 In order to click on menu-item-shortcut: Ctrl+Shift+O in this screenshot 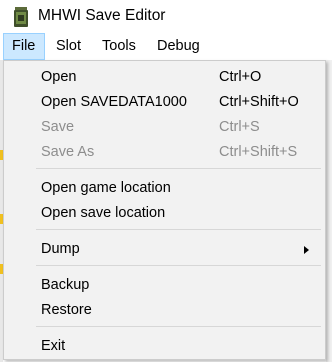, I will do `click(259, 102)`.